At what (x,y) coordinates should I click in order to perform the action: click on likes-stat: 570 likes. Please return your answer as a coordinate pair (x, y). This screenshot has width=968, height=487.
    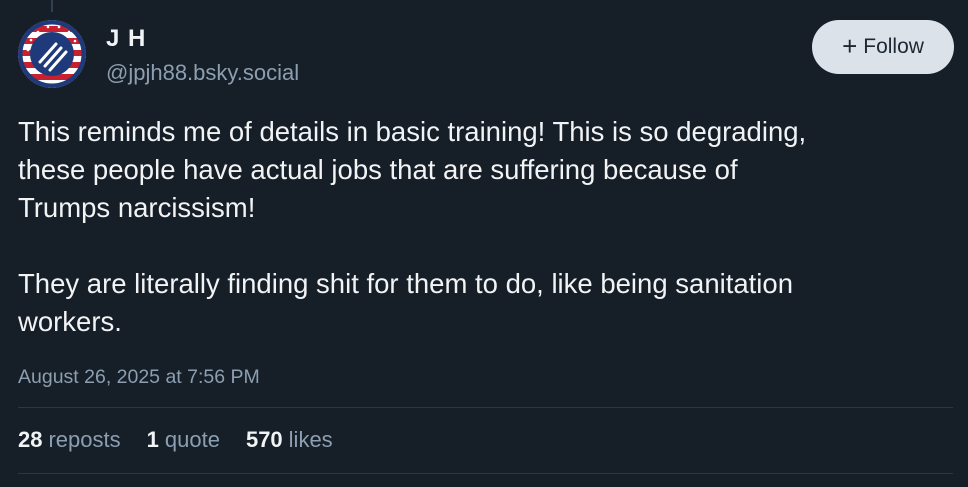
    Looking at the image, I should click on (289, 440).